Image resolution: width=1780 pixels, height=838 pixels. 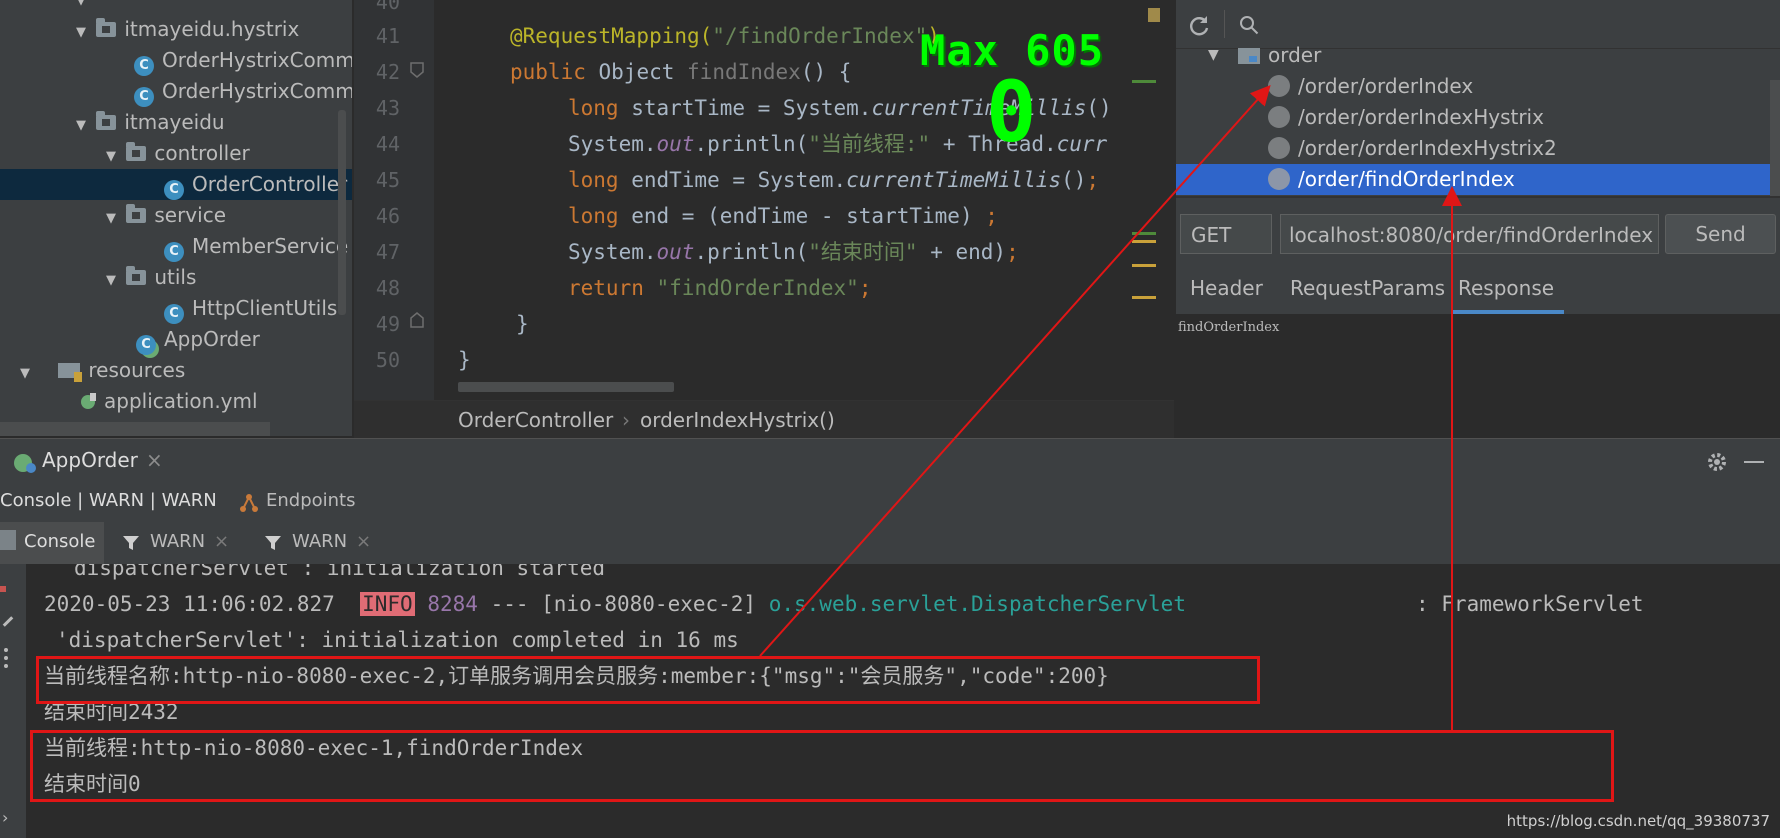 I want to click on tree-row-partial-top: ▼, so click(x=81, y=4).